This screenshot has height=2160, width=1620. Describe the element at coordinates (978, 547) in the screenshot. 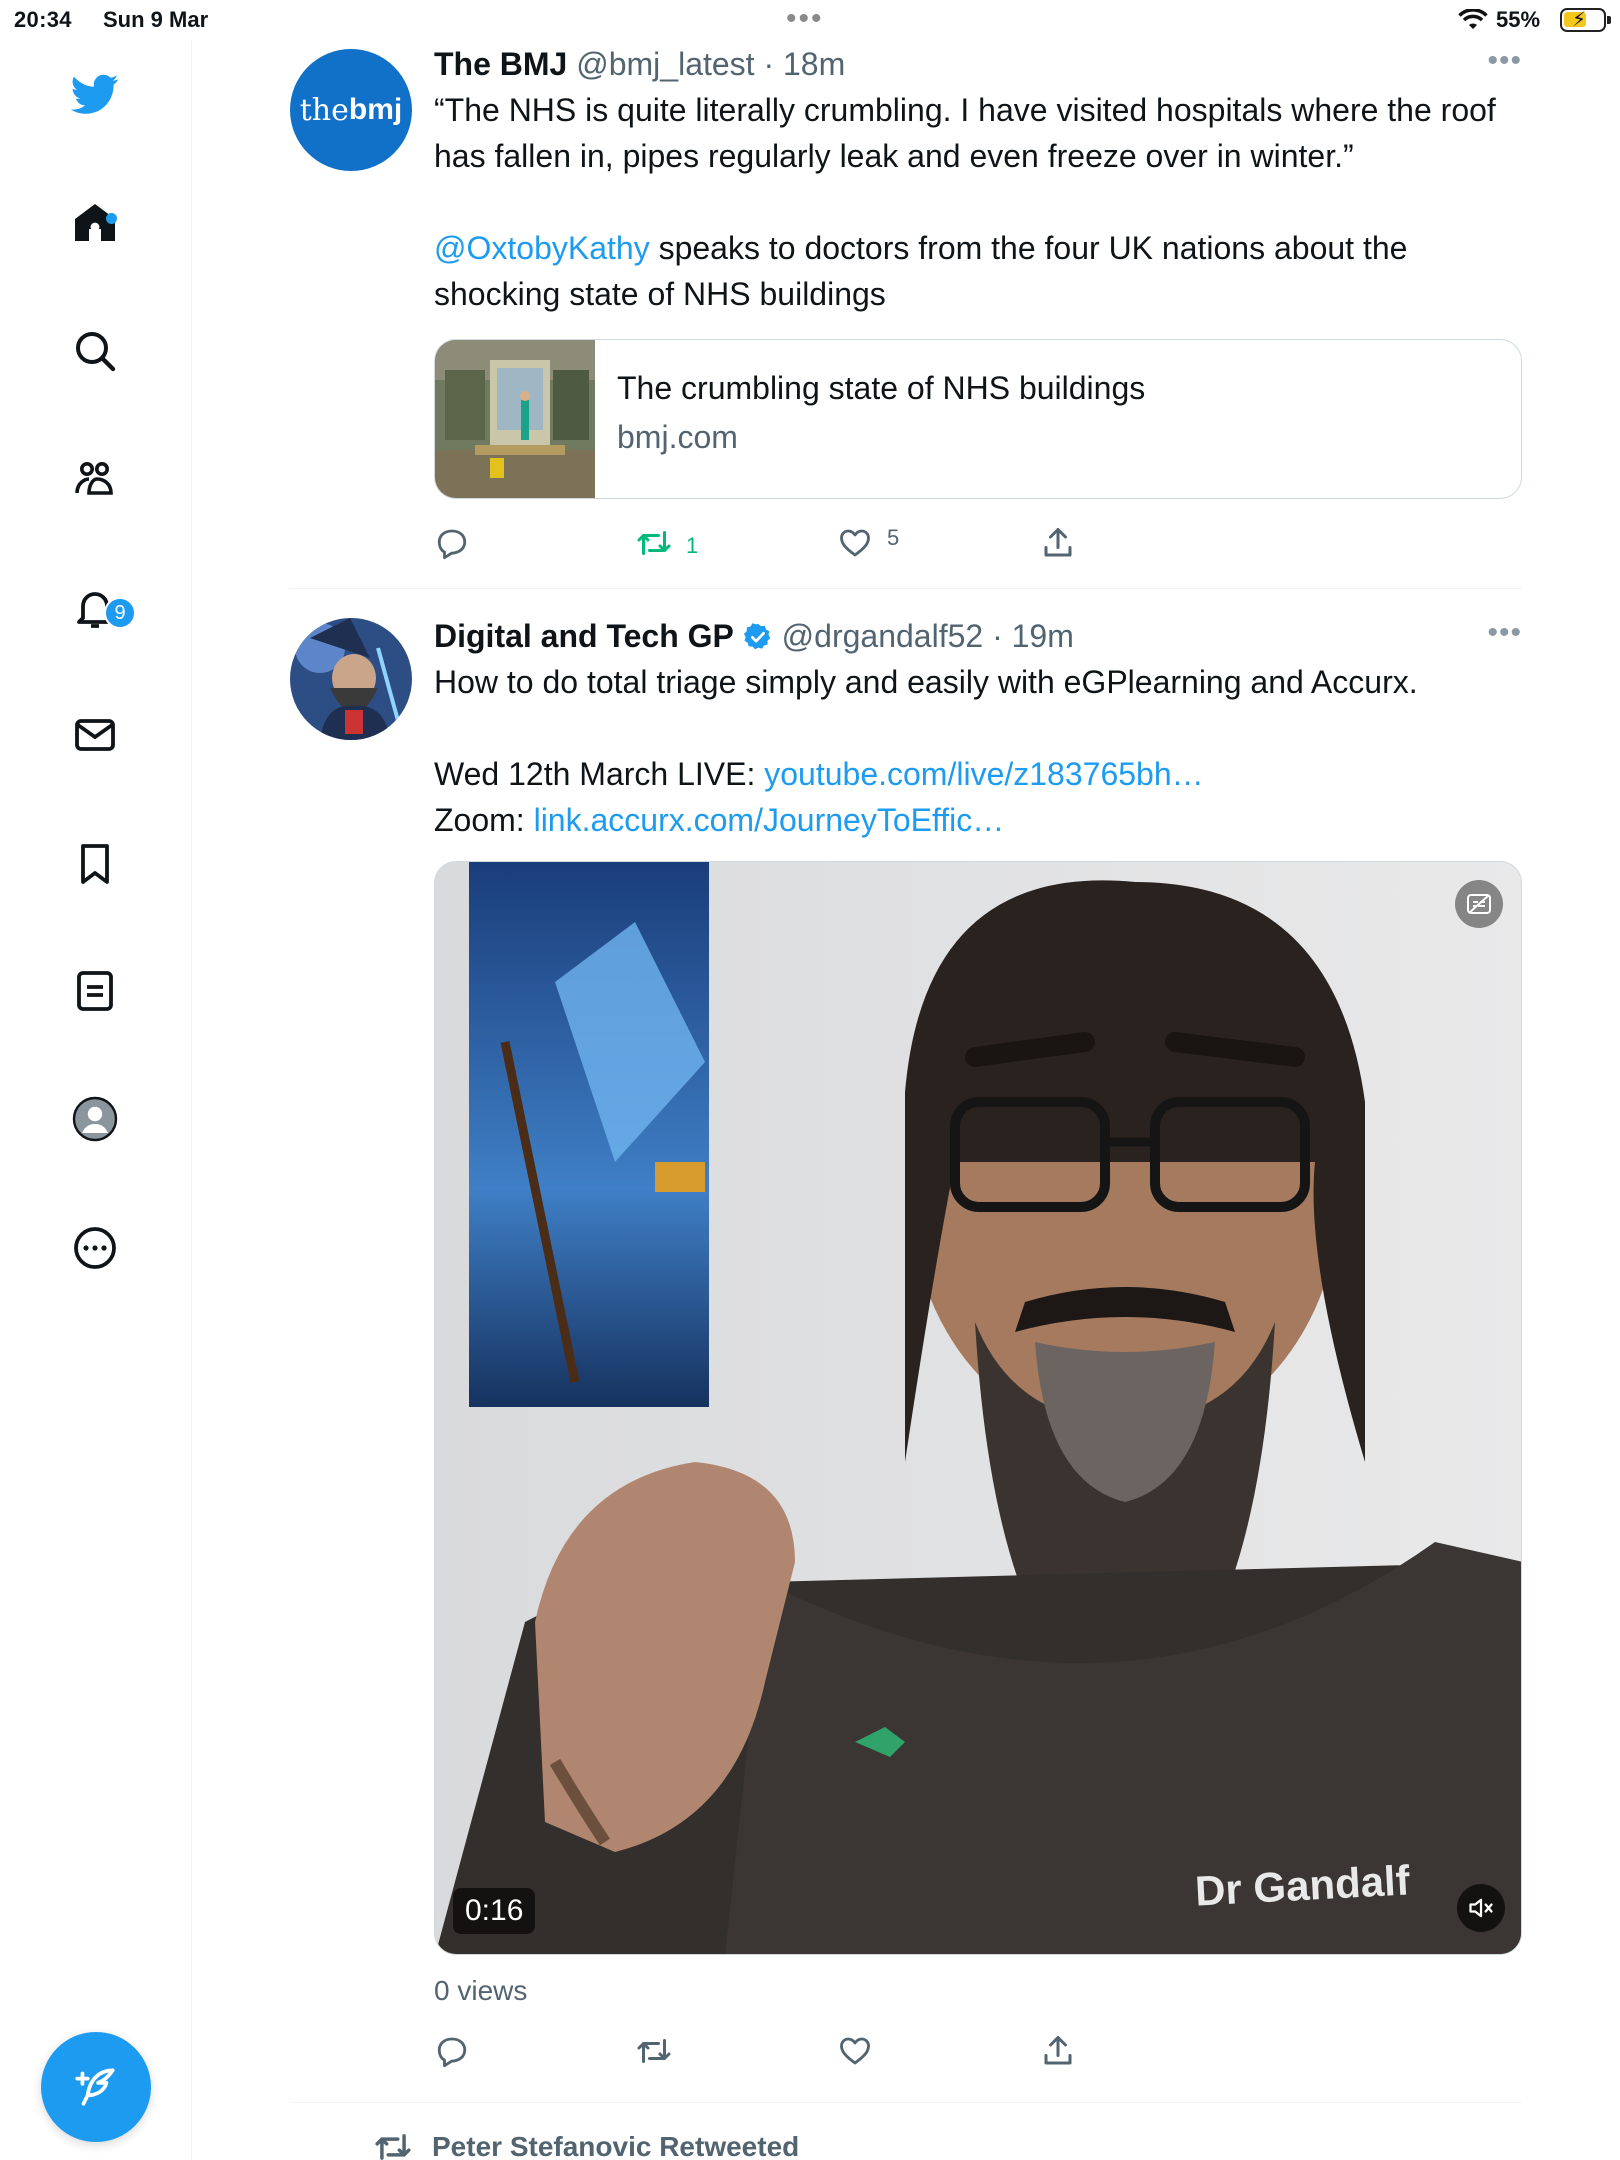

I see `tweet-actions: 1 5` at that location.